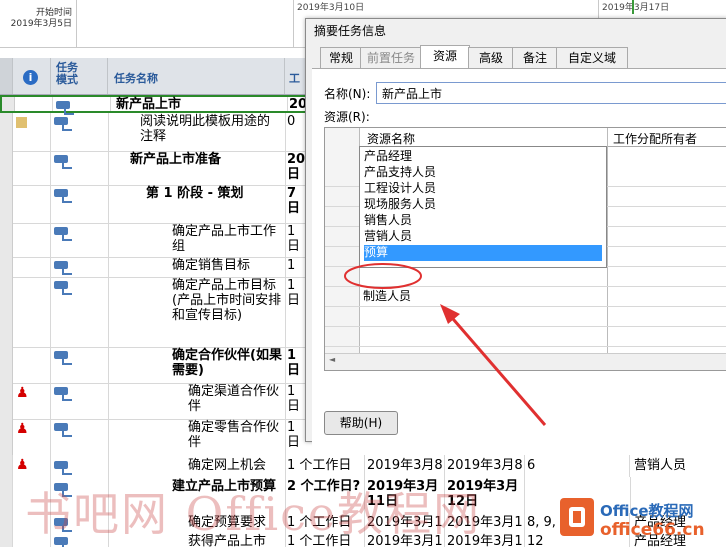  I want to click on logo-line2: office66.cn, so click(652, 530).